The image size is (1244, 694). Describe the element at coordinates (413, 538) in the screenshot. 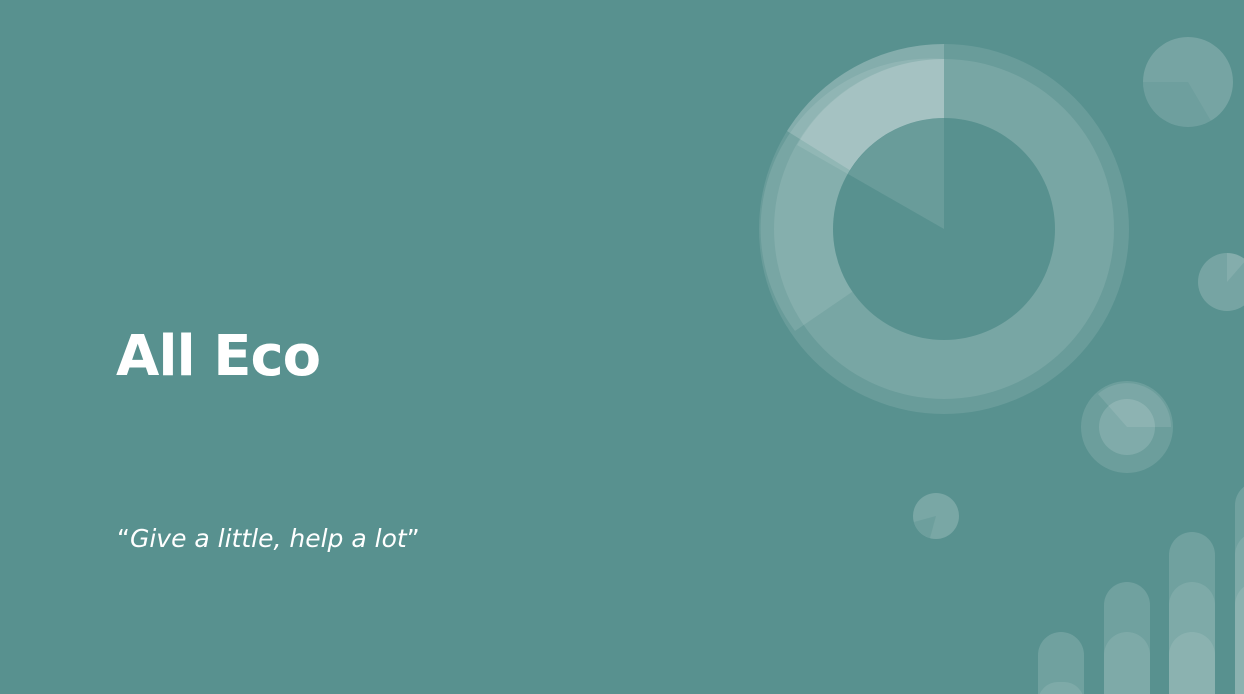

I see `close-quote: ”` at that location.